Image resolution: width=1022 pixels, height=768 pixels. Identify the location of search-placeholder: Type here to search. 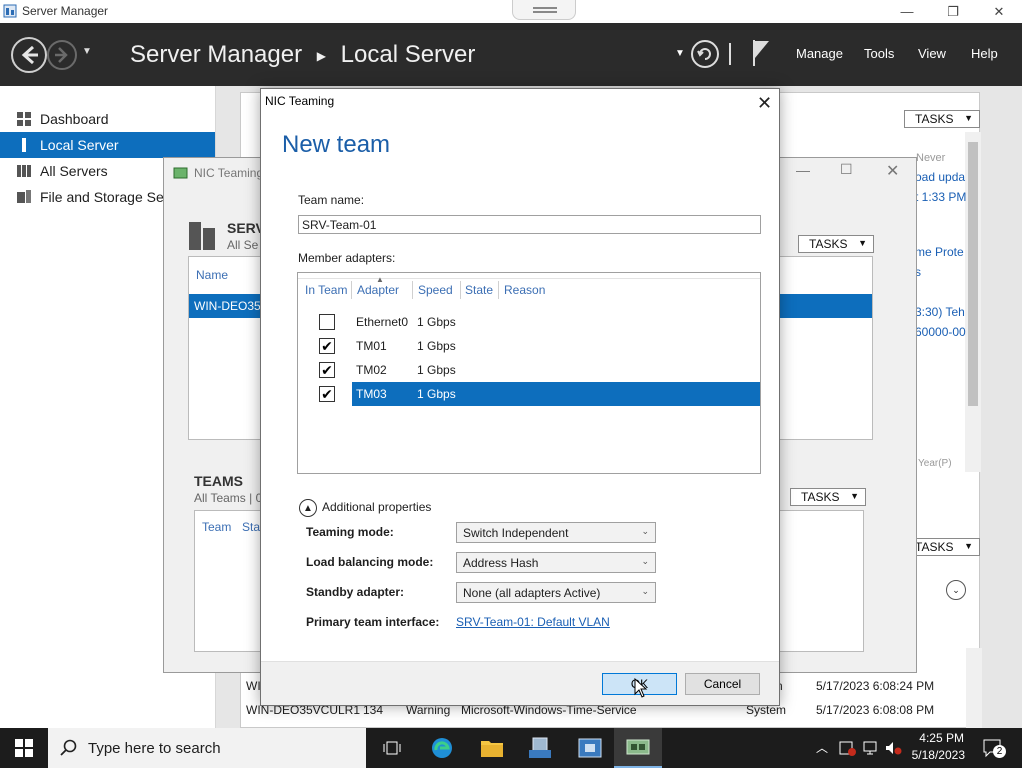
(154, 748).